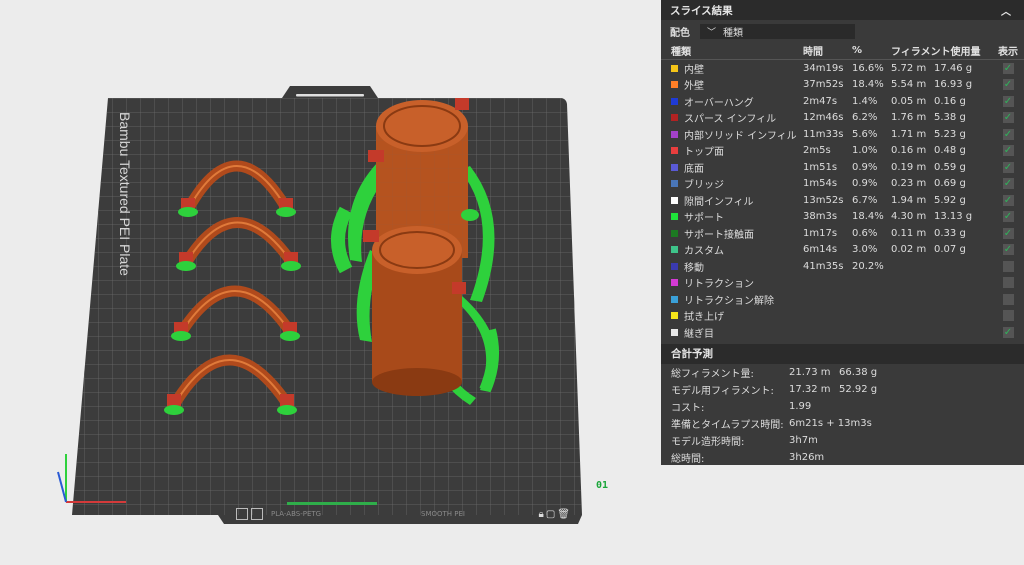  I want to click on row-label: リトラクション, so click(719, 285).